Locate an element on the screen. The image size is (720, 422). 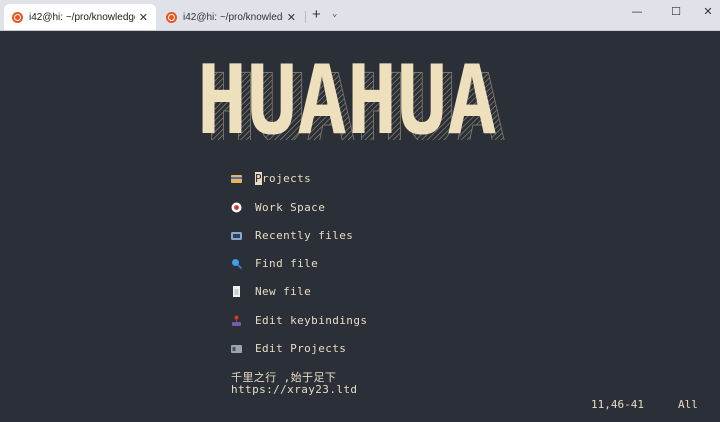
menu-item-projects: Projects is located at coordinates (271, 178).